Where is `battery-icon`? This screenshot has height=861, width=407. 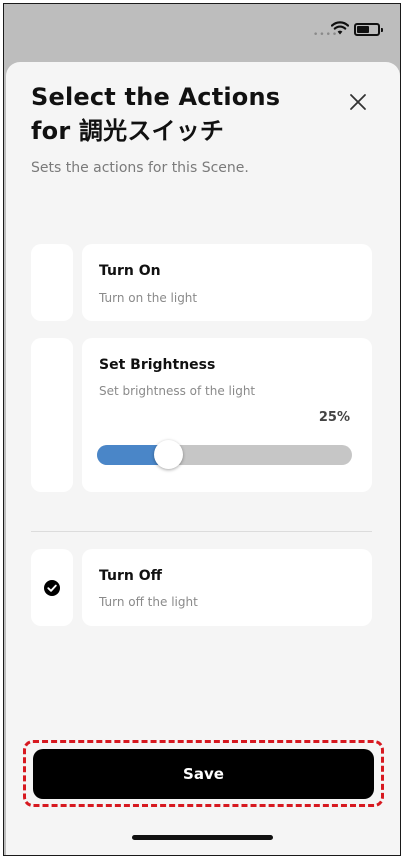
battery-icon is located at coordinates (368, 29).